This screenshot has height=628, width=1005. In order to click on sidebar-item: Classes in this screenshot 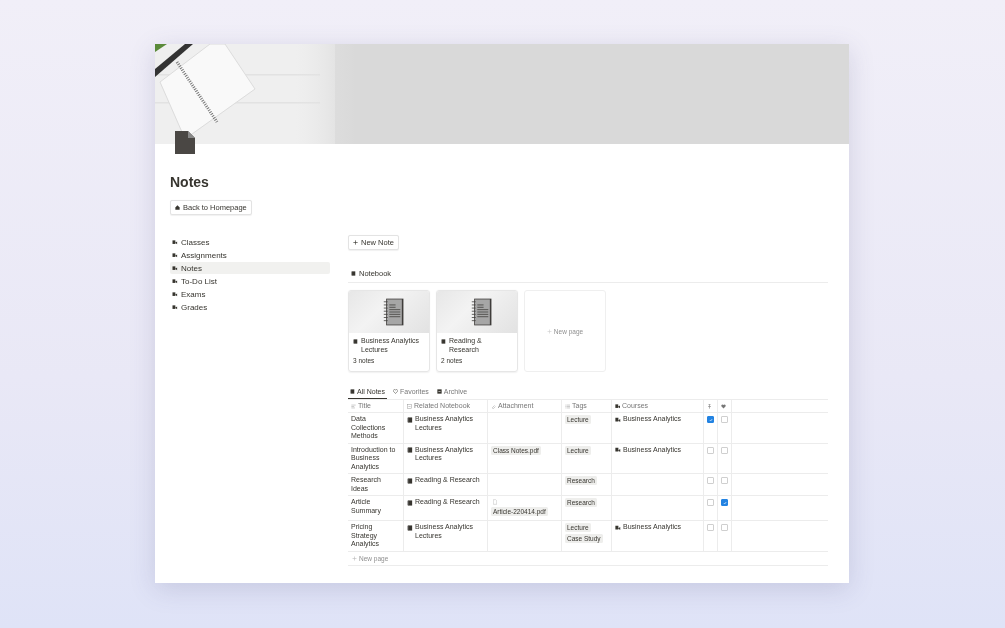, I will do `click(250, 242)`.